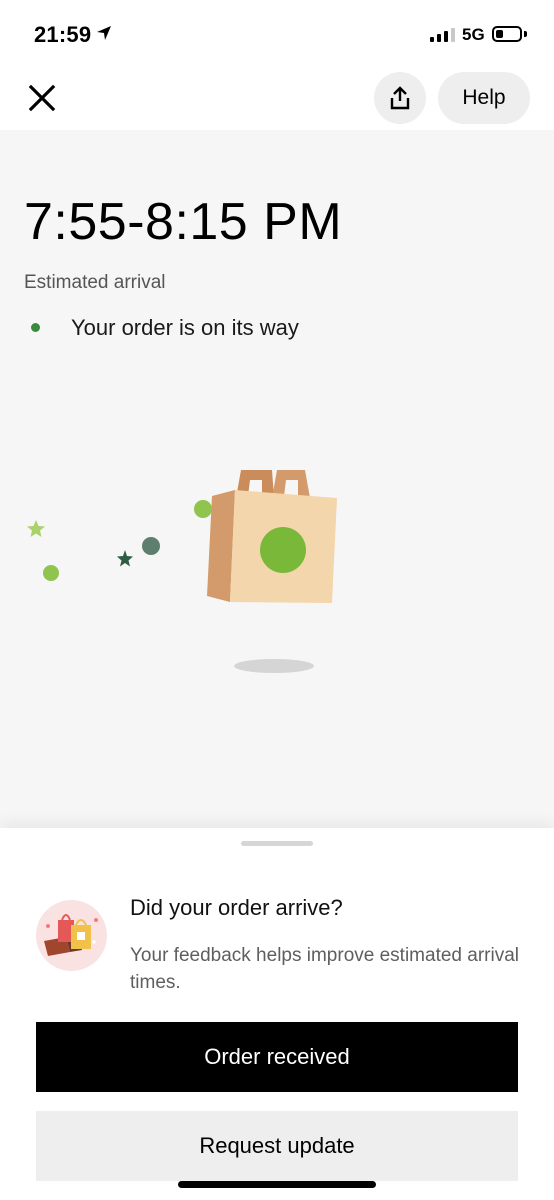 The width and height of the screenshot is (554, 1200). Describe the element at coordinates (63, 34) in the screenshot. I see `status-time: 21:59` at that location.